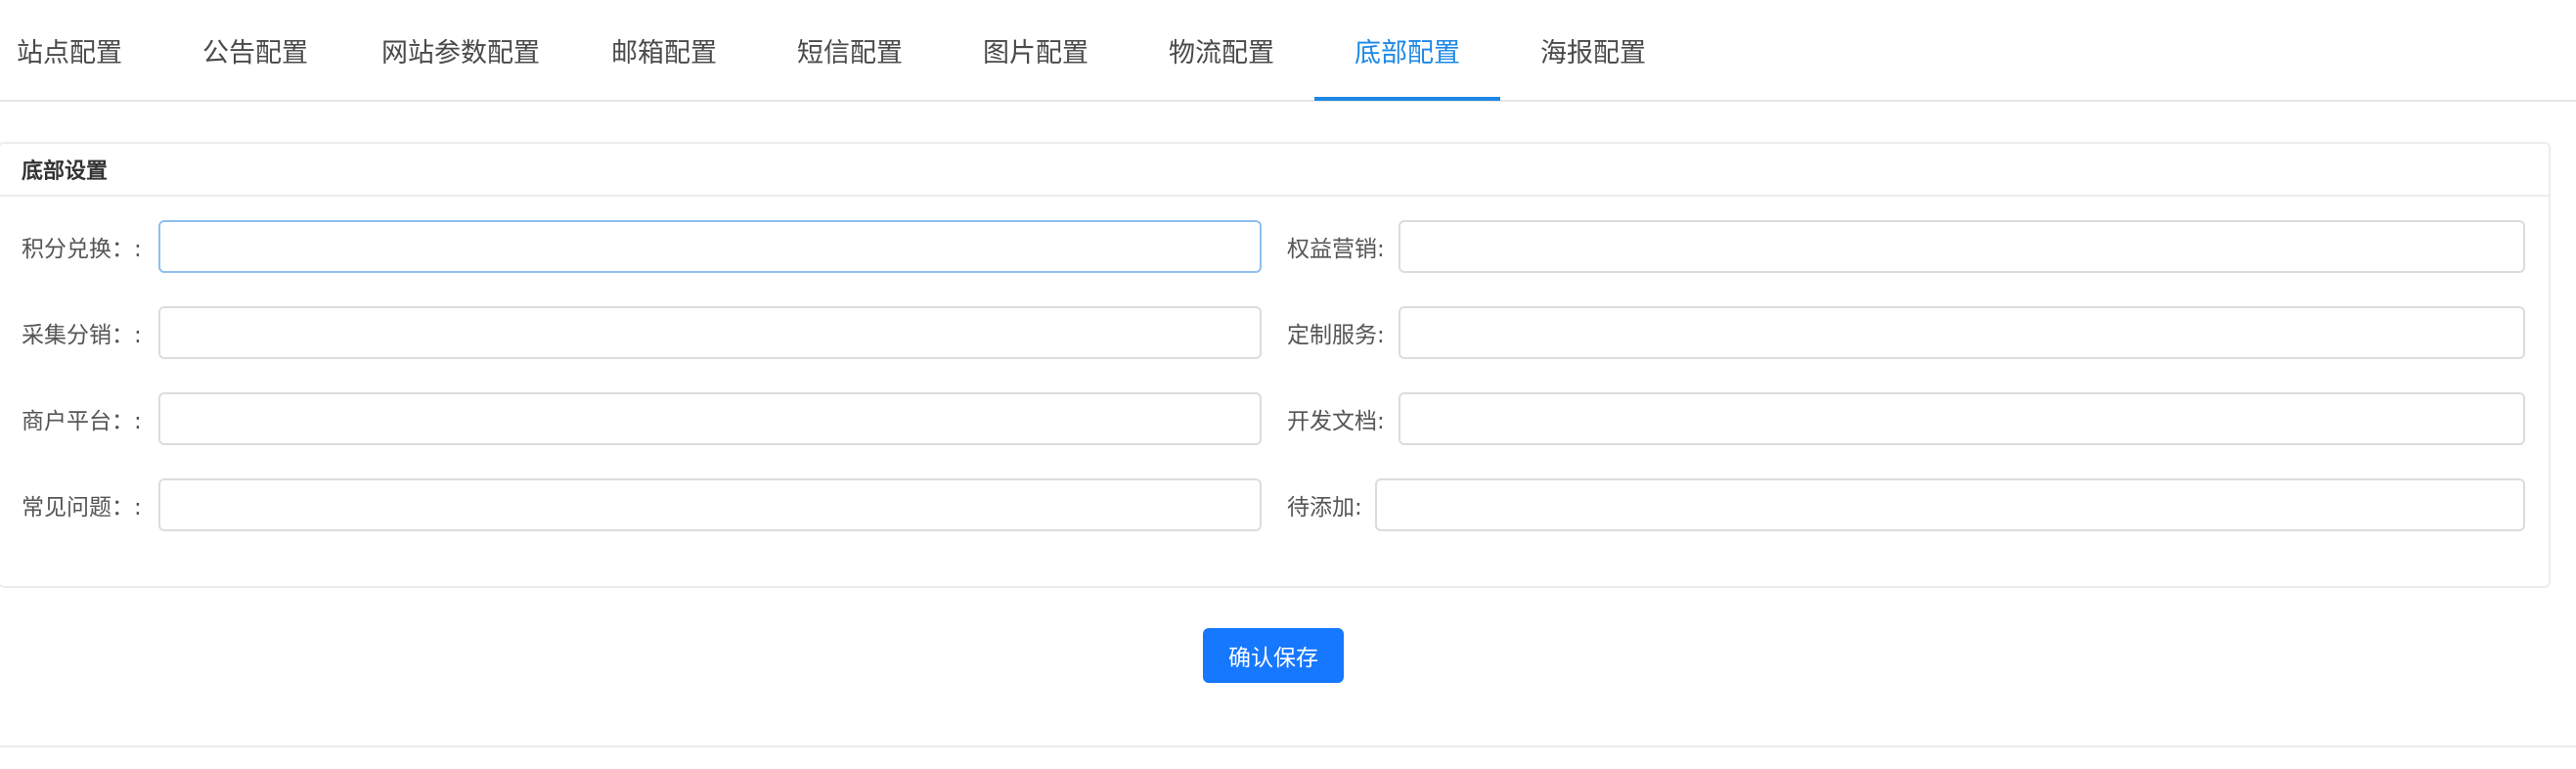 The width and height of the screenshot is (2576, 769). What do you see at coordinates (1336, 421) in the screenshot?
I see `field-label-dev-docs: 开发文档:` at bounding box center [1336, 421].